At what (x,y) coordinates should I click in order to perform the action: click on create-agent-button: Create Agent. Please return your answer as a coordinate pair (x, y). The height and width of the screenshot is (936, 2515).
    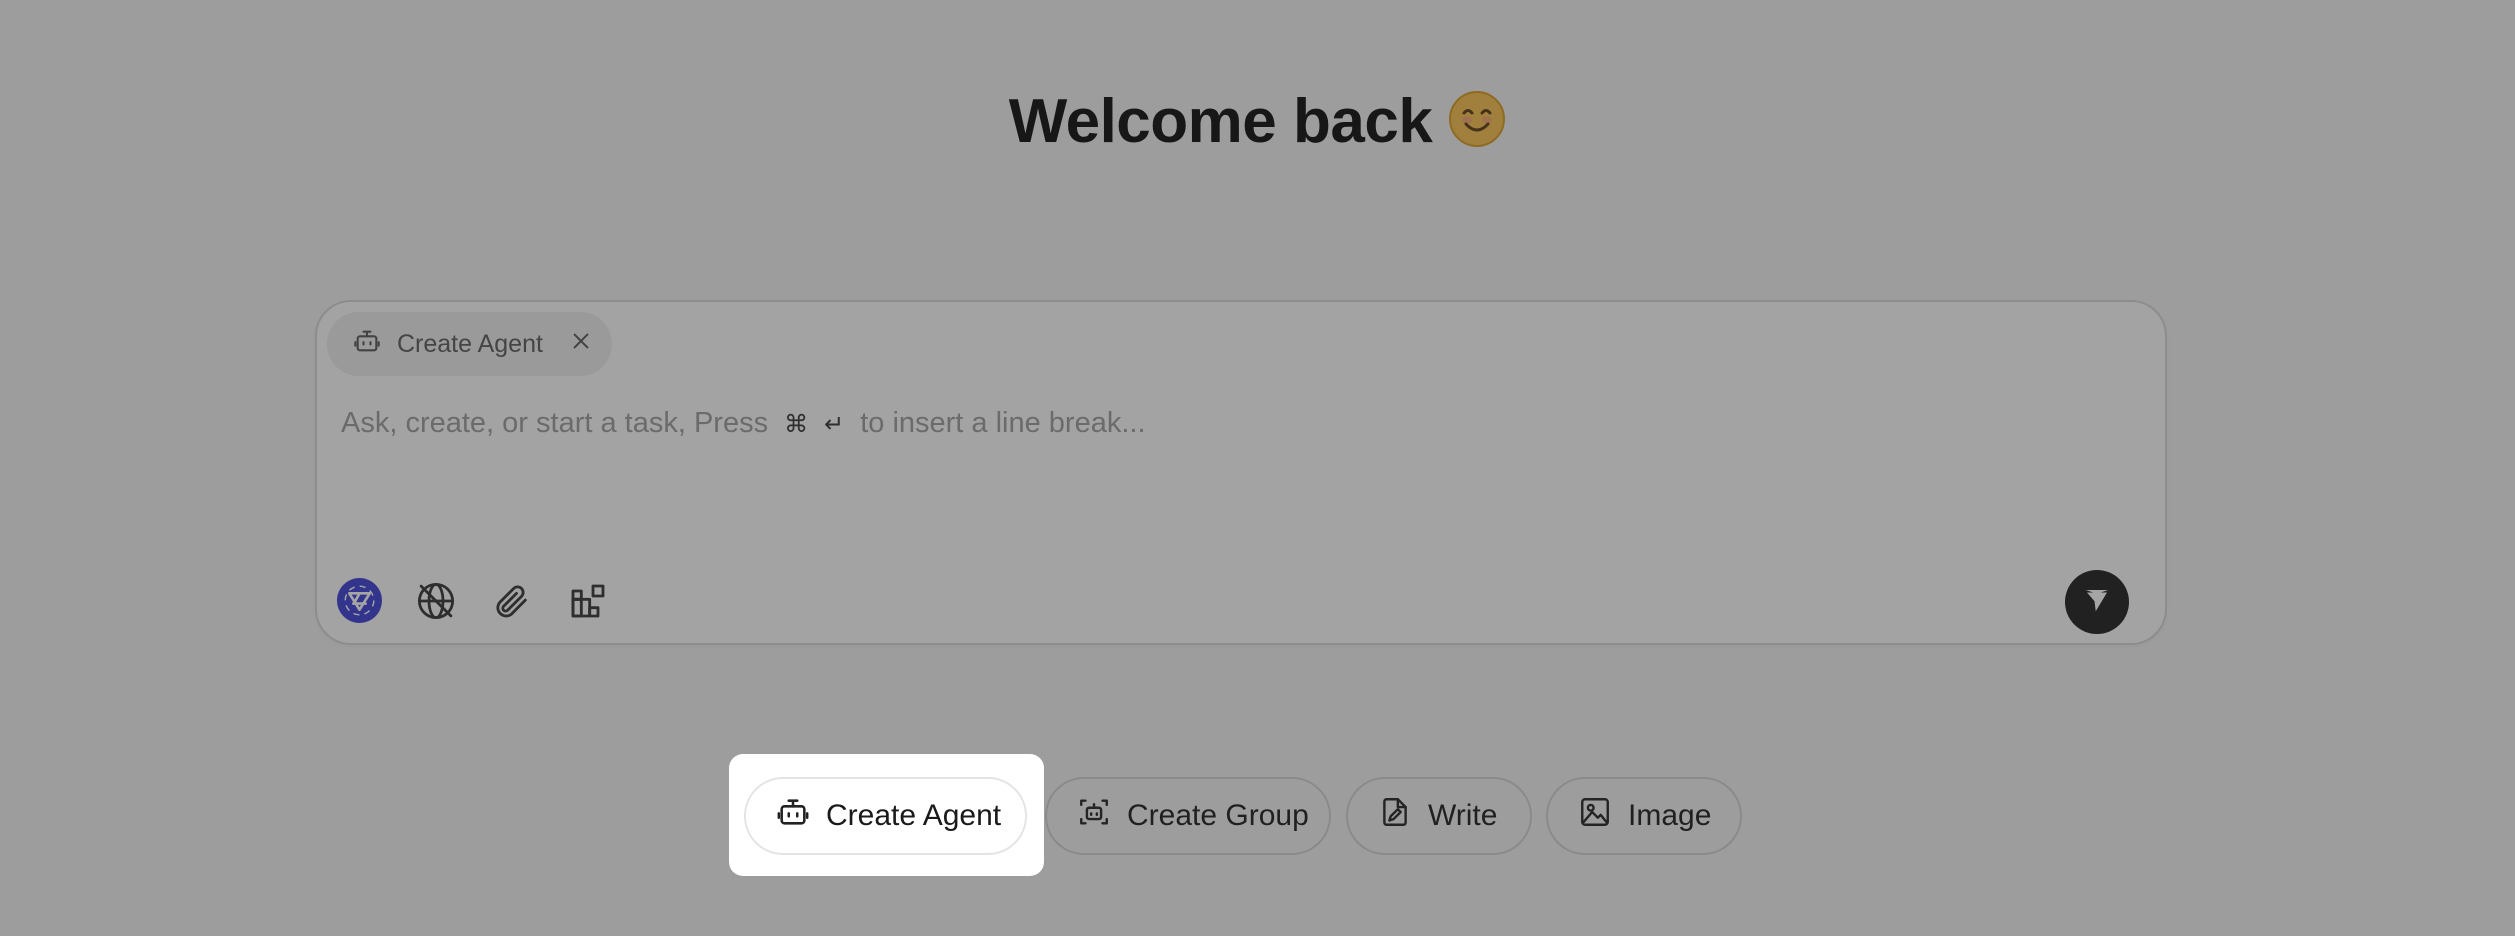
    Looking at the image, I should click on (885, 816).